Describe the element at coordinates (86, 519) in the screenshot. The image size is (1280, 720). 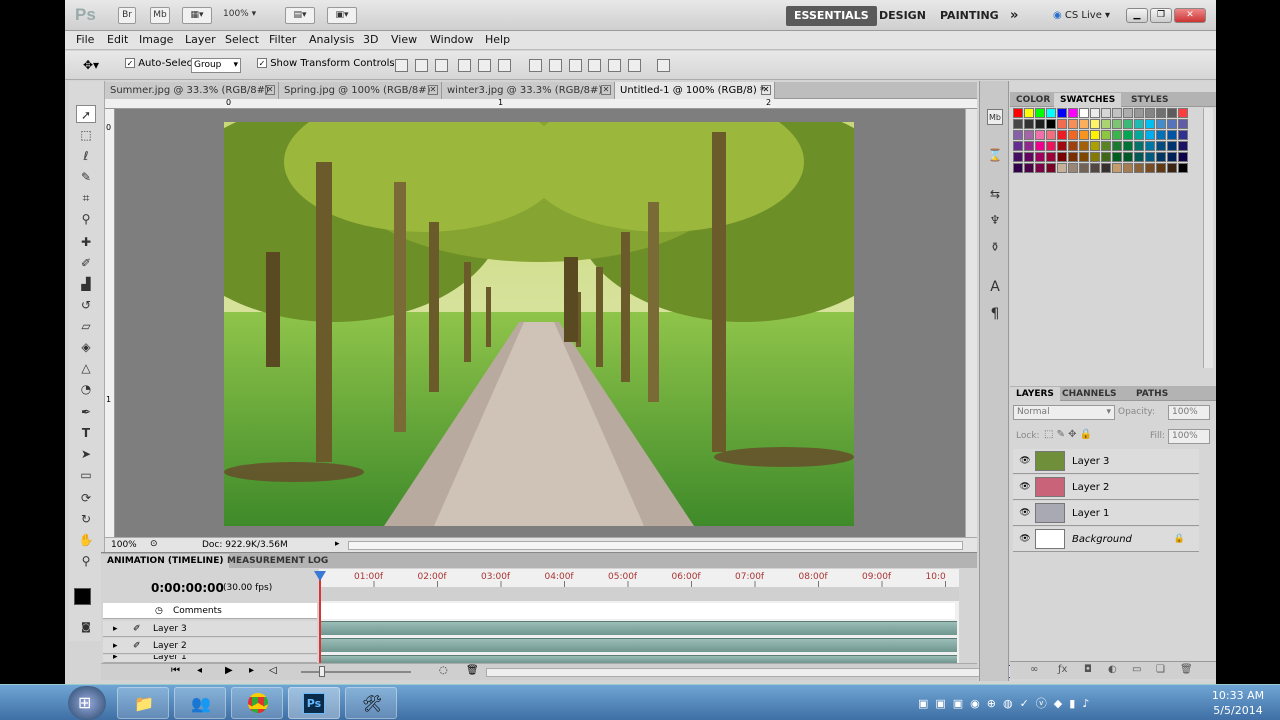
I see `3d-orbit-icon: ↻` at that location.